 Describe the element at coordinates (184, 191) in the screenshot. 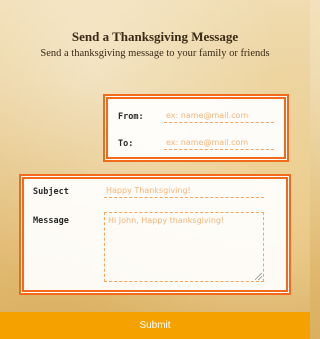

I see `subject-field: Happy Thanksgiving!` at that location.